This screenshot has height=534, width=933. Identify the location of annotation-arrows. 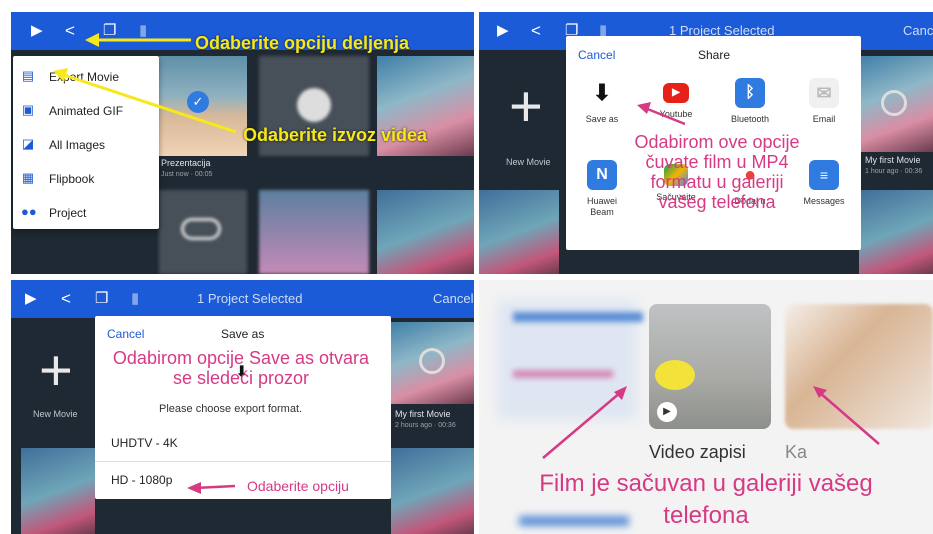
(211, 488).